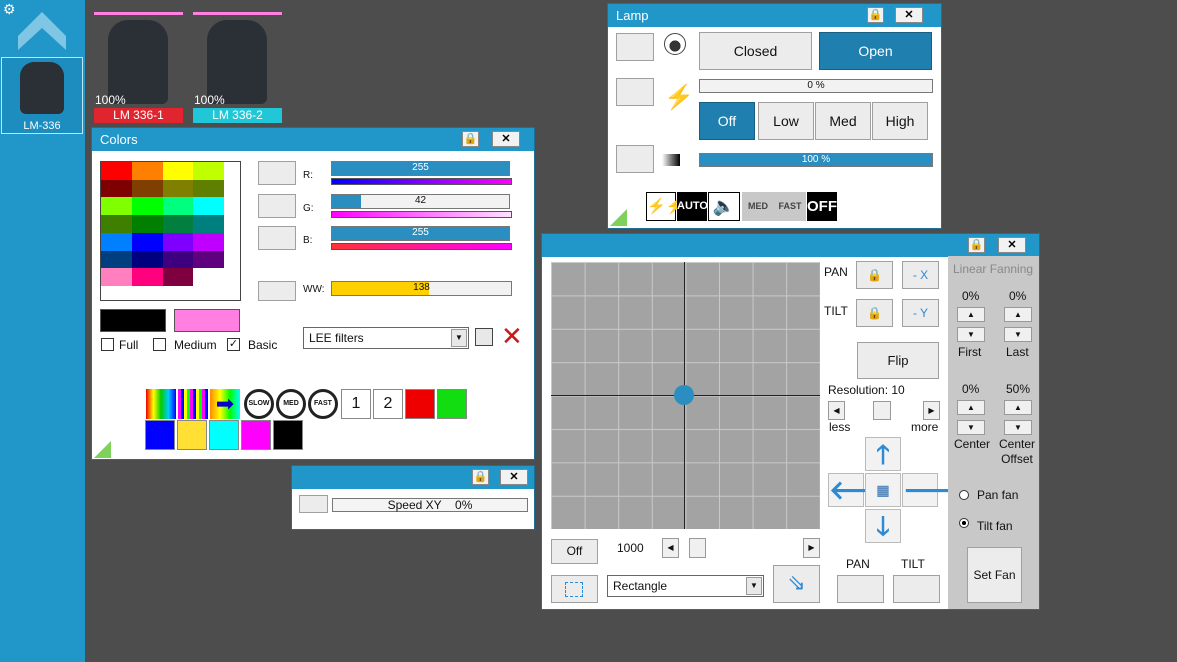  What do you see at coordinates (291, 404) in the screenshot?
I see `med-icon: MED` at bounding box center [291, 404].